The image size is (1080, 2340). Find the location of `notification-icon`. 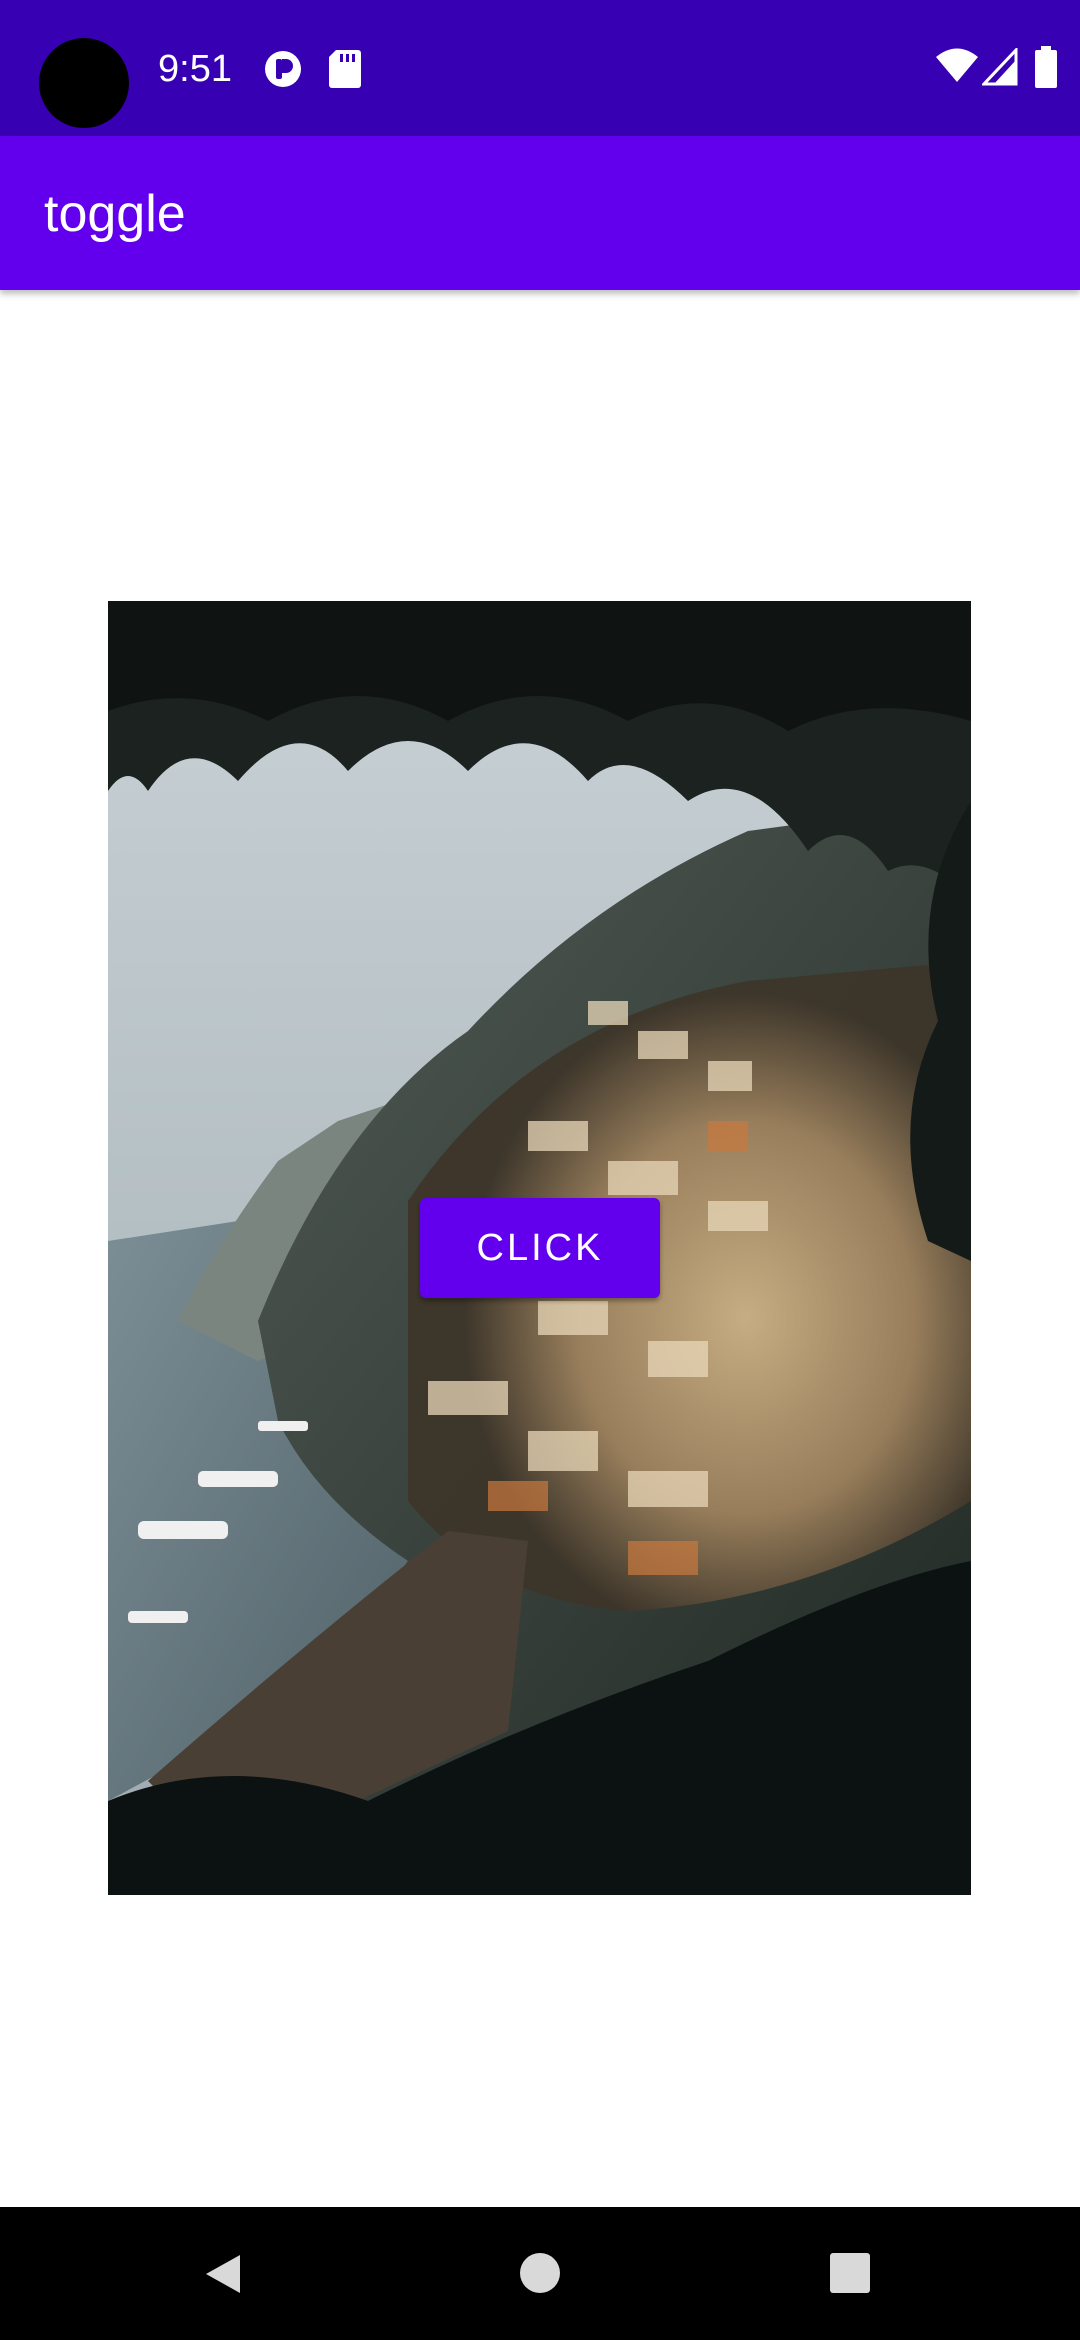

notification-icon is located at coordinates (283, 69).